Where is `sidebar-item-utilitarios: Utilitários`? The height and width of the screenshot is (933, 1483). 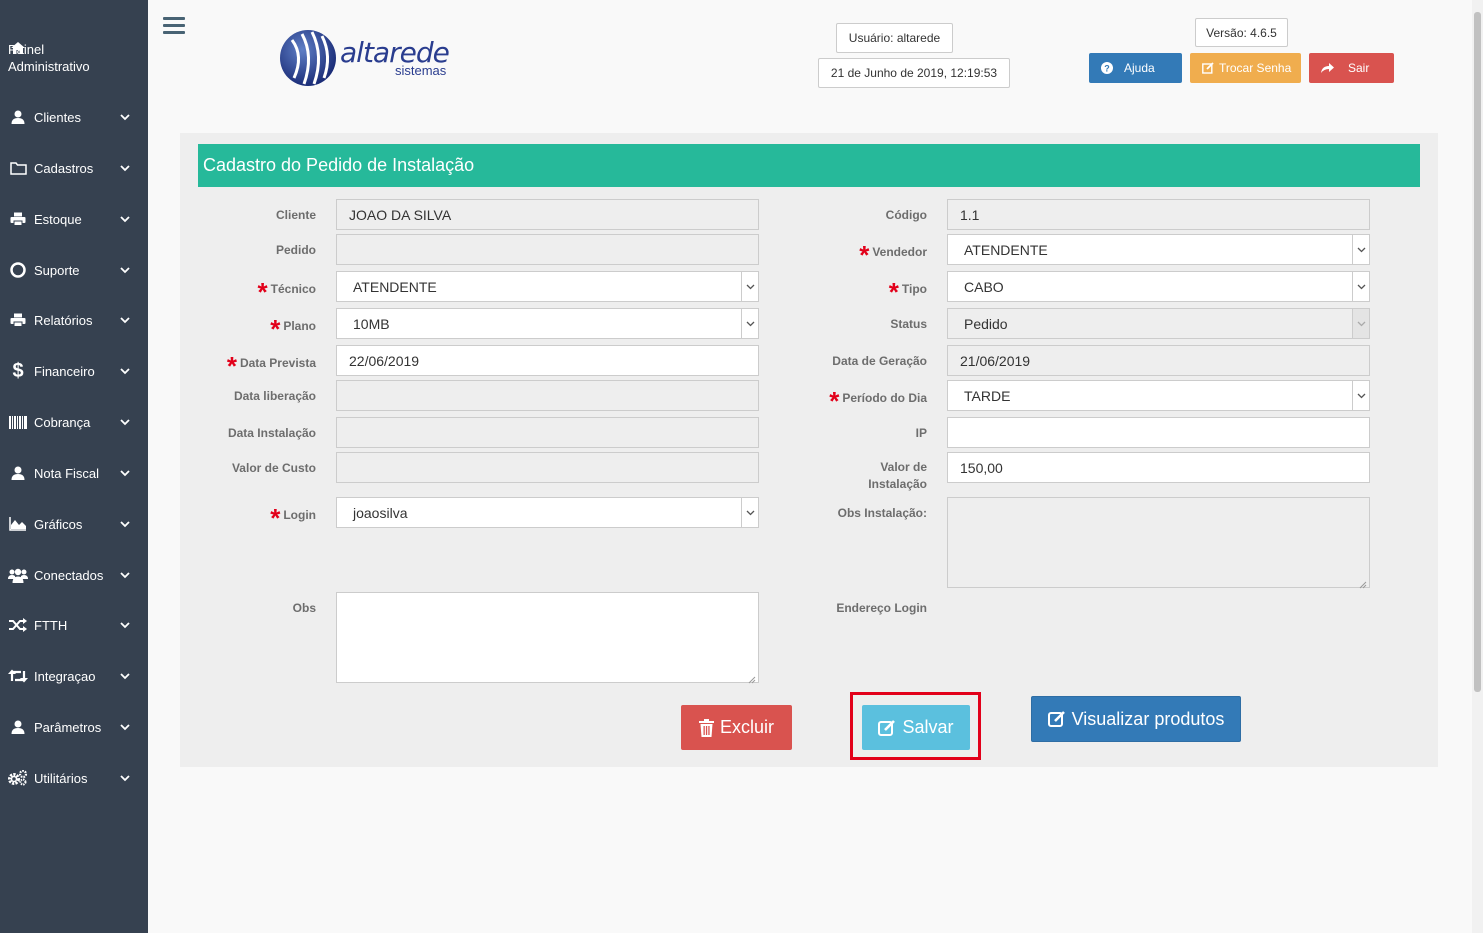 sidebar-item-utilitarios: Utilitários is located at coordinates (74, 778).